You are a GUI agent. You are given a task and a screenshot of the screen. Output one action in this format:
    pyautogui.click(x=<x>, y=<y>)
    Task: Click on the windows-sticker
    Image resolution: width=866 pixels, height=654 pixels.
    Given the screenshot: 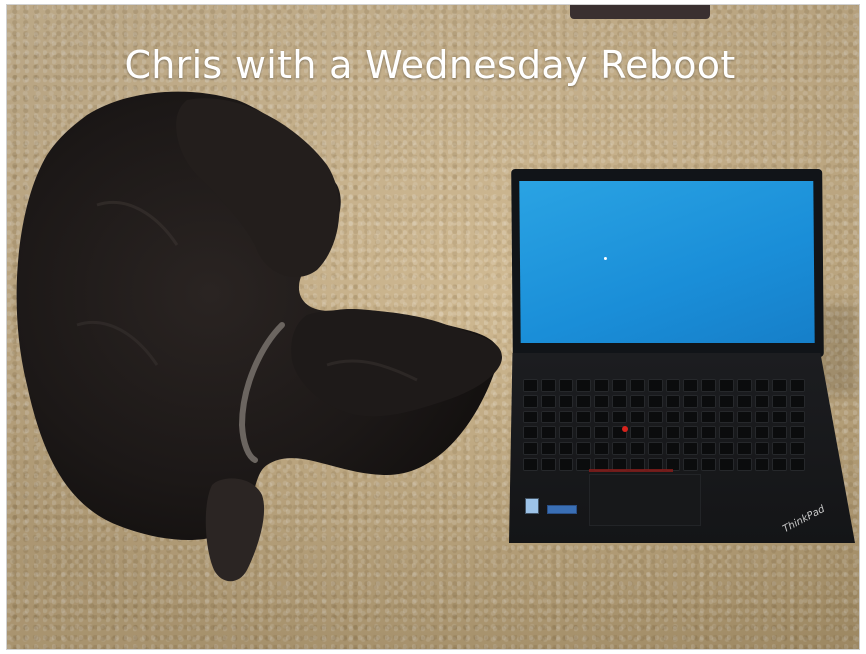 What is the action you would take?
    pyautogui.click(x=562, y=509)
    